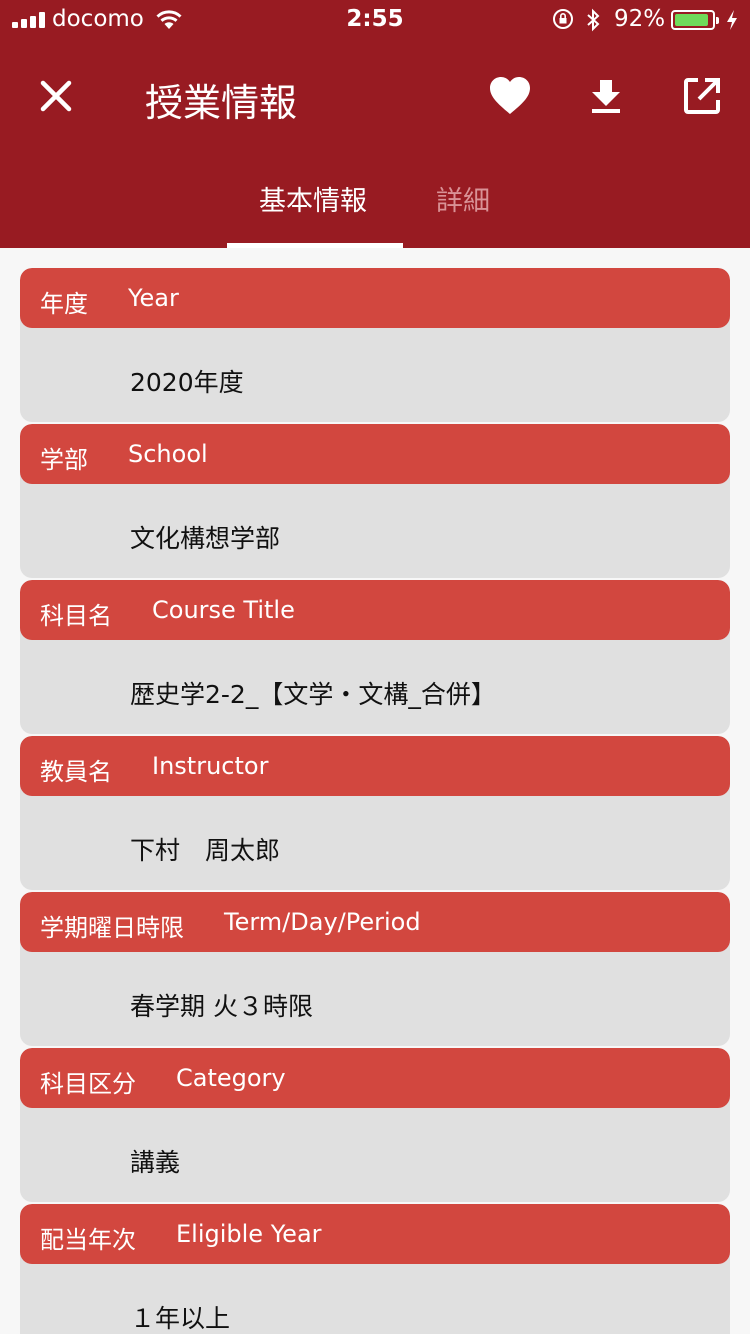 The height and width of the screenshot is (1334, 750). I want to click on section-label-ja: 科目区分, so click(88, 1084).